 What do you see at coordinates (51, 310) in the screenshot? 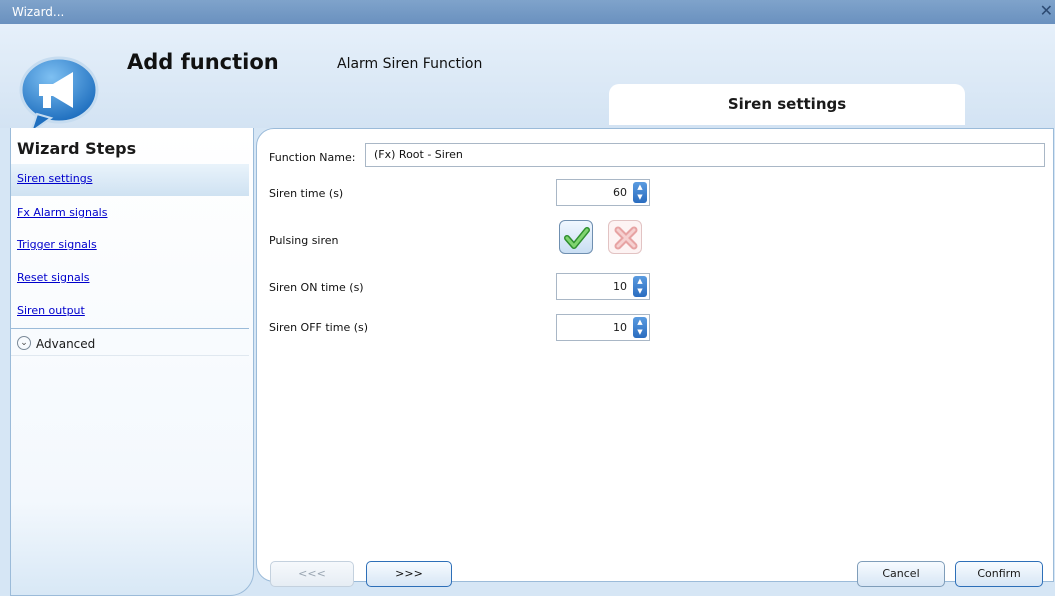
I see `sidebar-item-label: Siren output` at bounding box center [51, 310].